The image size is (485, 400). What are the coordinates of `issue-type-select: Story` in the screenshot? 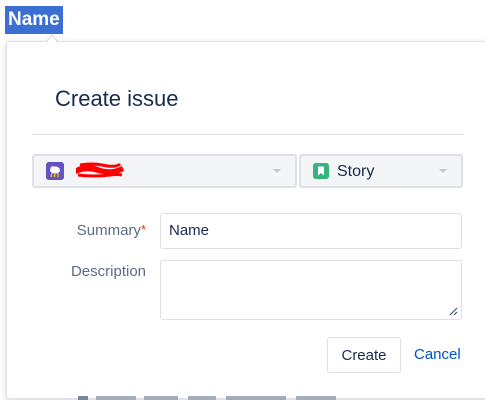 It's located at (381, 171).